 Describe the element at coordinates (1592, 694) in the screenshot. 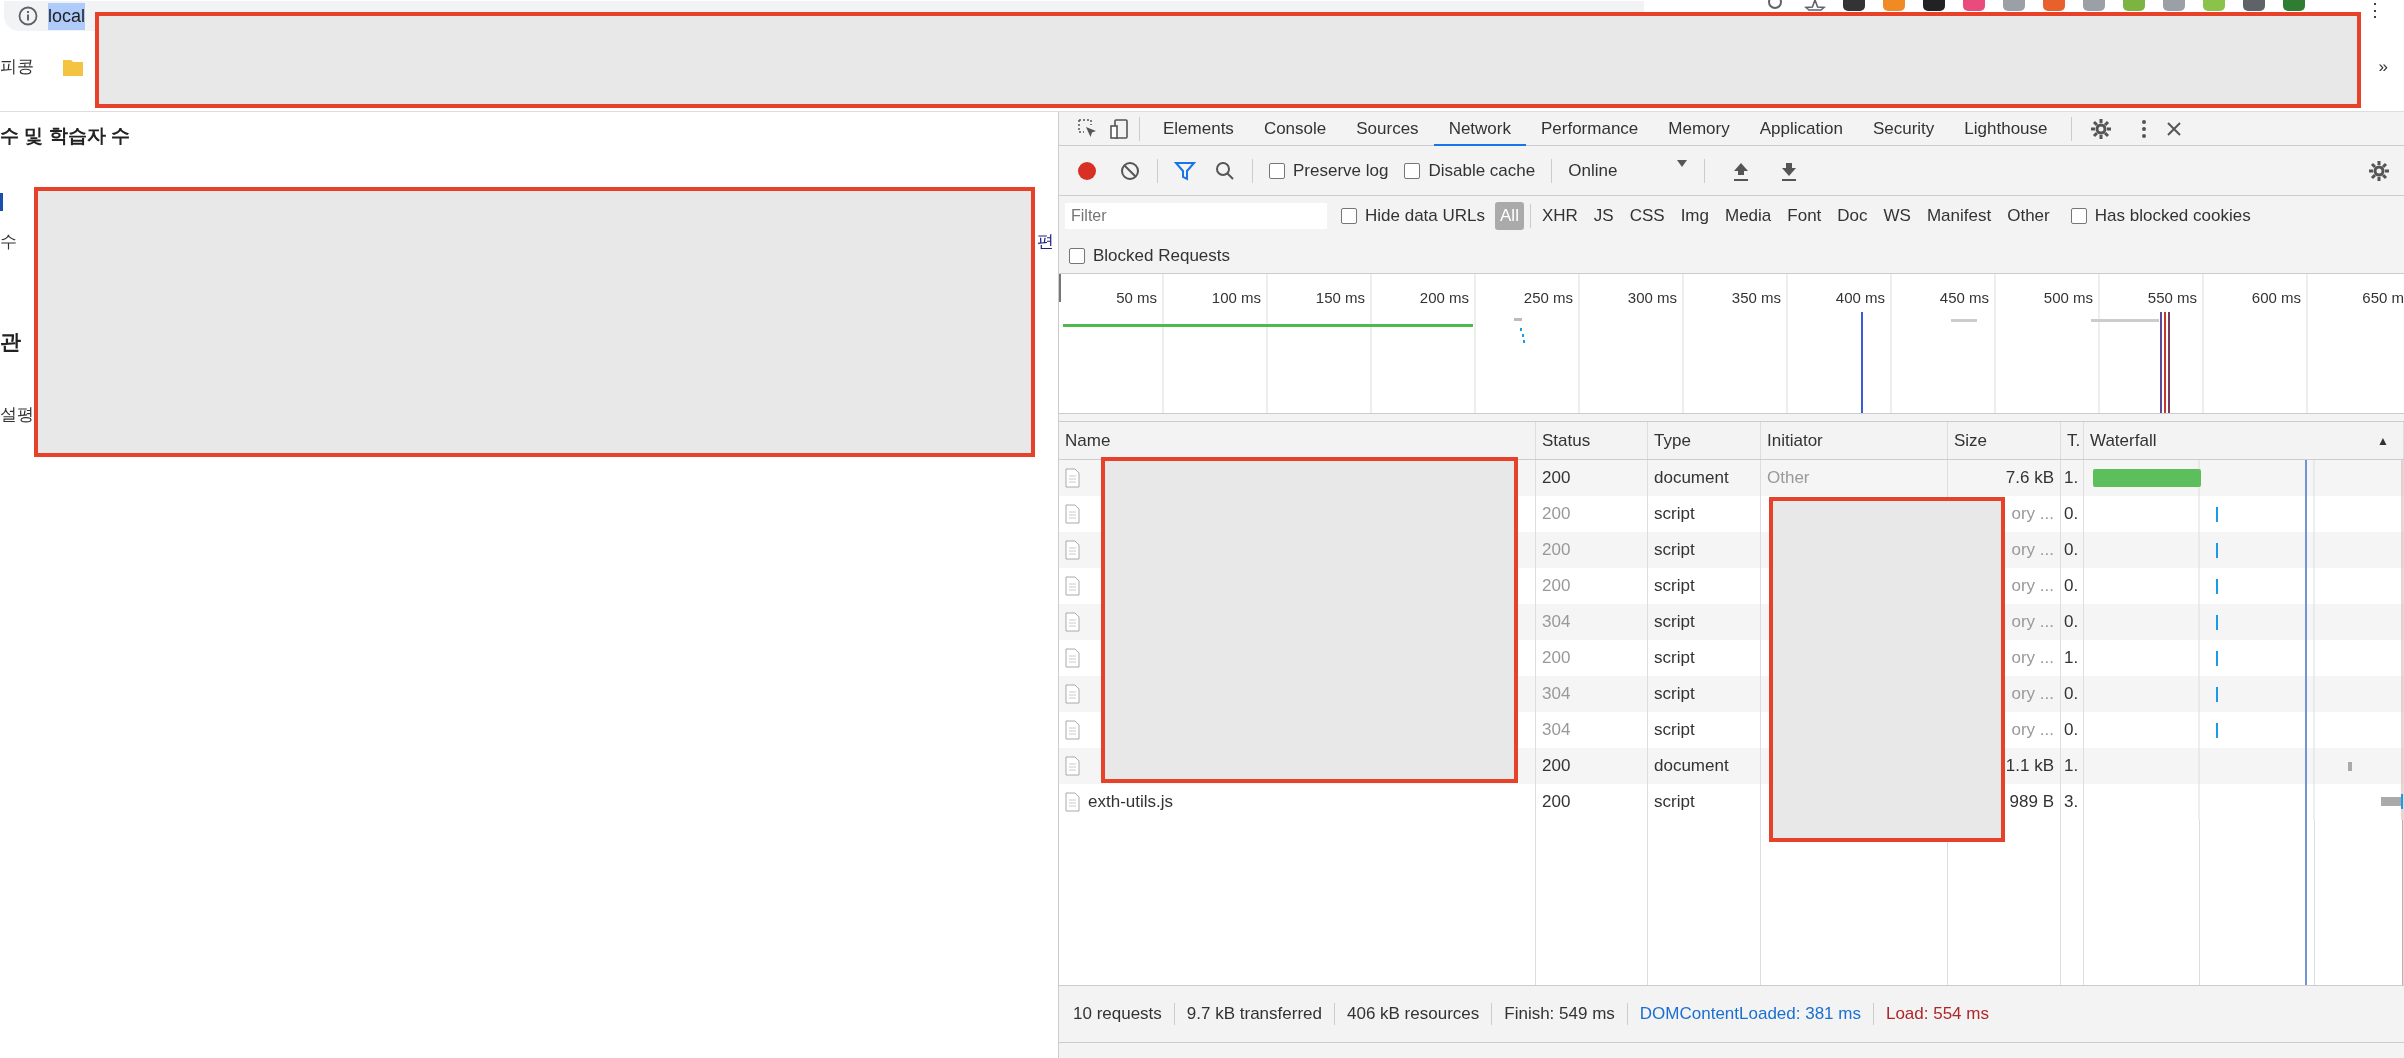

I see `status-cell: 304` at that location.